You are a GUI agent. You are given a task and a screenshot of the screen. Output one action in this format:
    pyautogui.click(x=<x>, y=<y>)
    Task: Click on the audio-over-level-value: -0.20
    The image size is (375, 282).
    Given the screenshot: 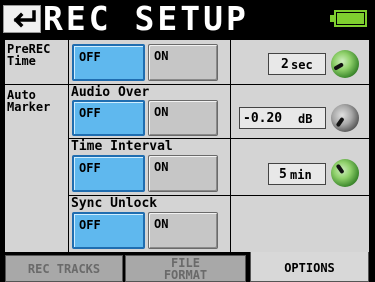 What is the action you would take?
    pyautogui.click(x=263, y=118)
    